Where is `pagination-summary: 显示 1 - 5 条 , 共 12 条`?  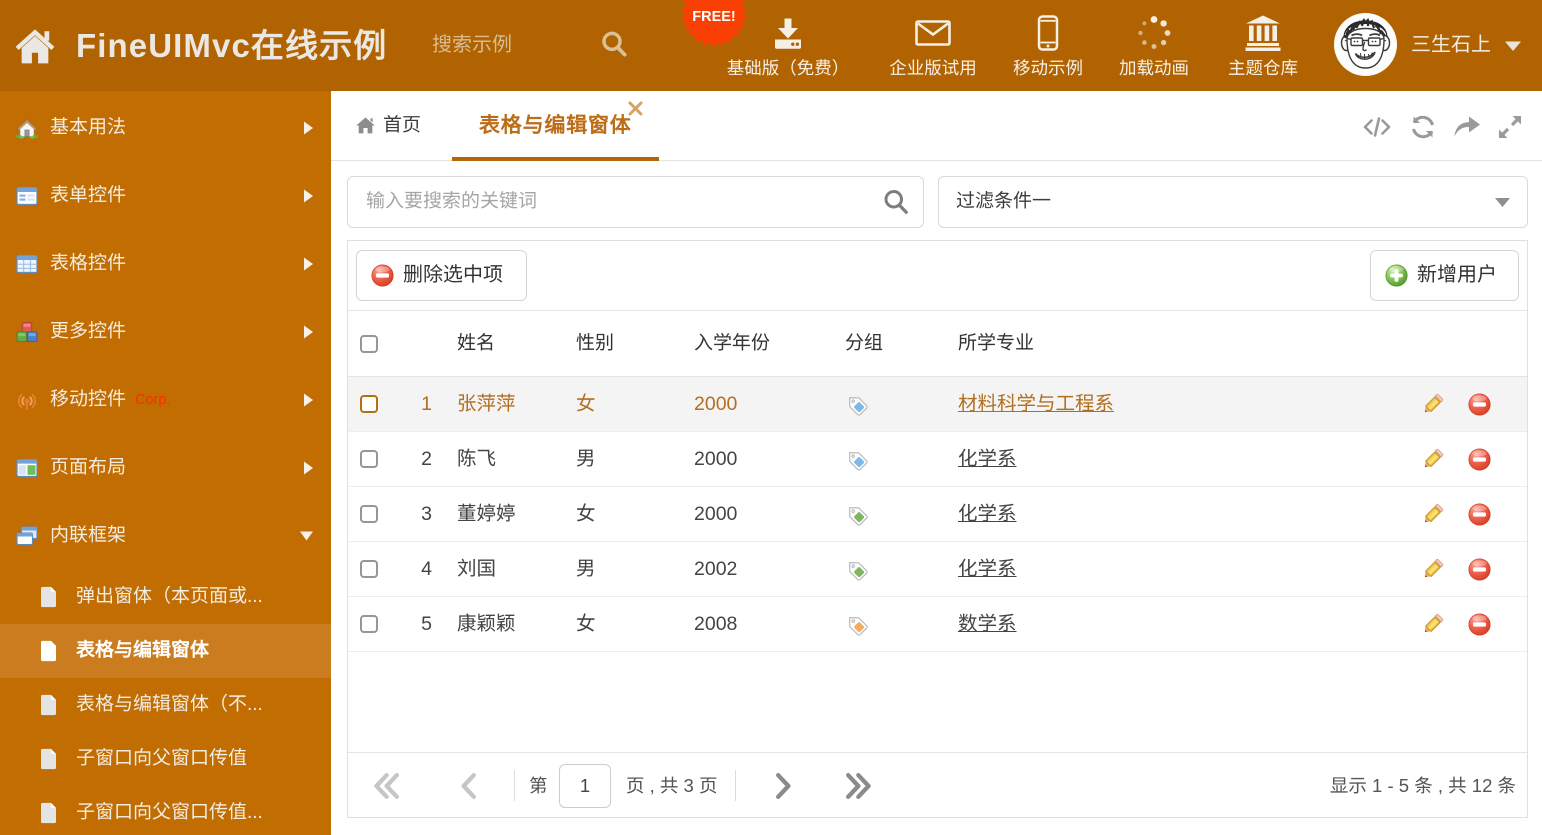
pagination-summary: 显示 1 - 5 条 , 共 12 条 is located at coordinates (1422, 785).